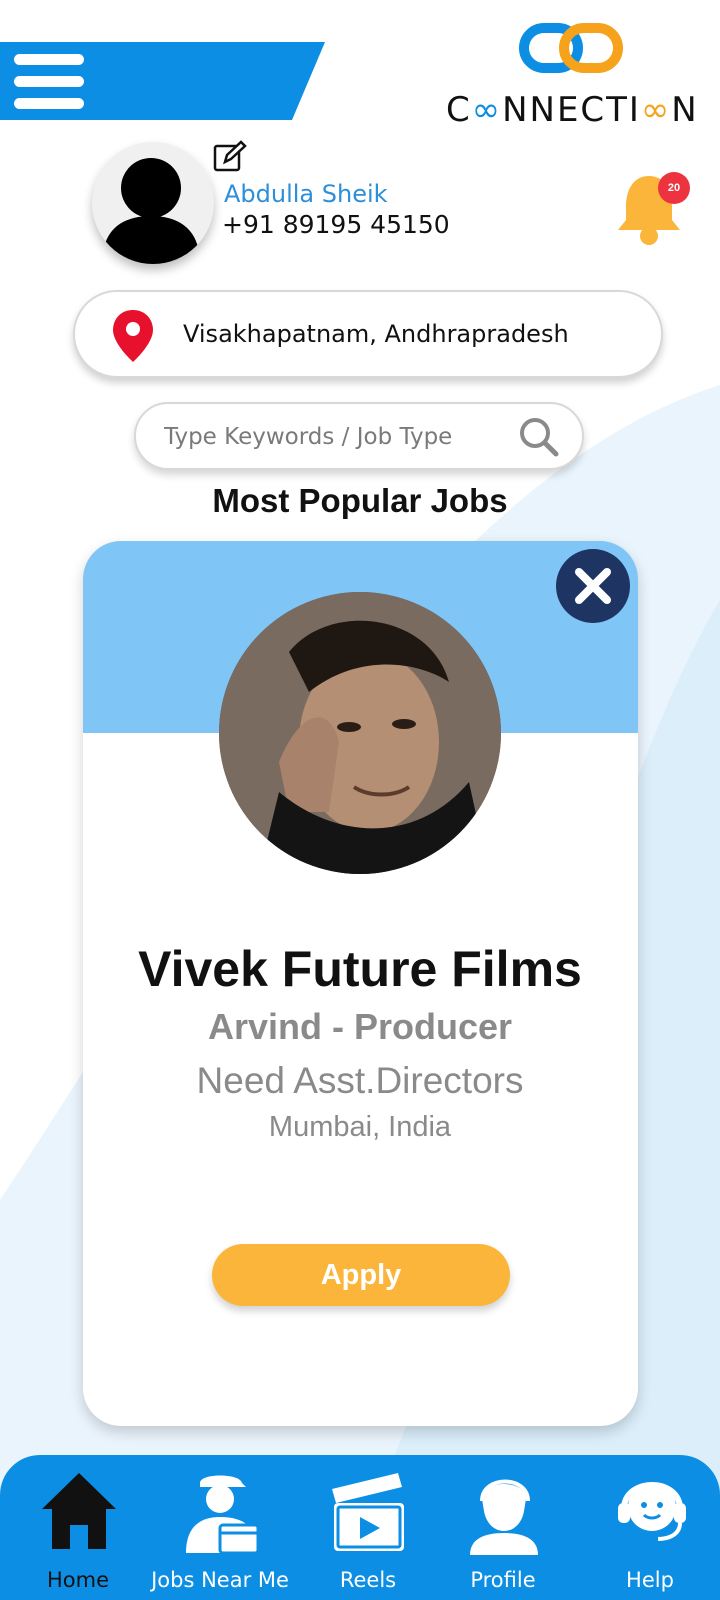 The image size is (720, 1600). I want to click on support-icon, so click(652, 1511).